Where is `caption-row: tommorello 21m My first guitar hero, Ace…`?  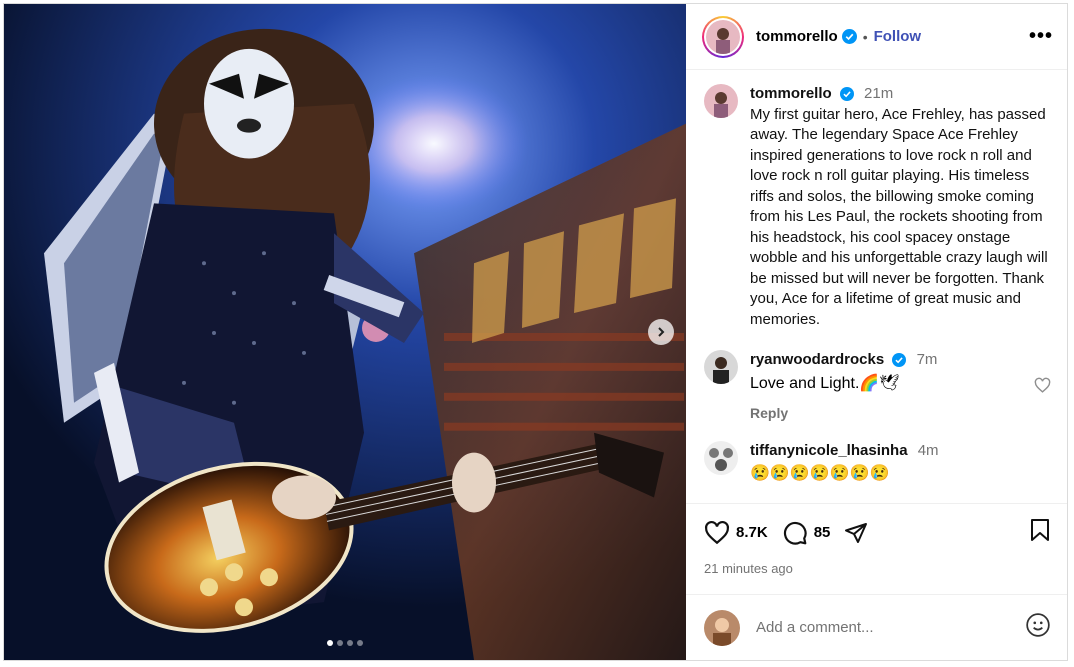 caption-row: tommorello 21m My first guitar hero, Ace… is located at coordinates (877, 207).